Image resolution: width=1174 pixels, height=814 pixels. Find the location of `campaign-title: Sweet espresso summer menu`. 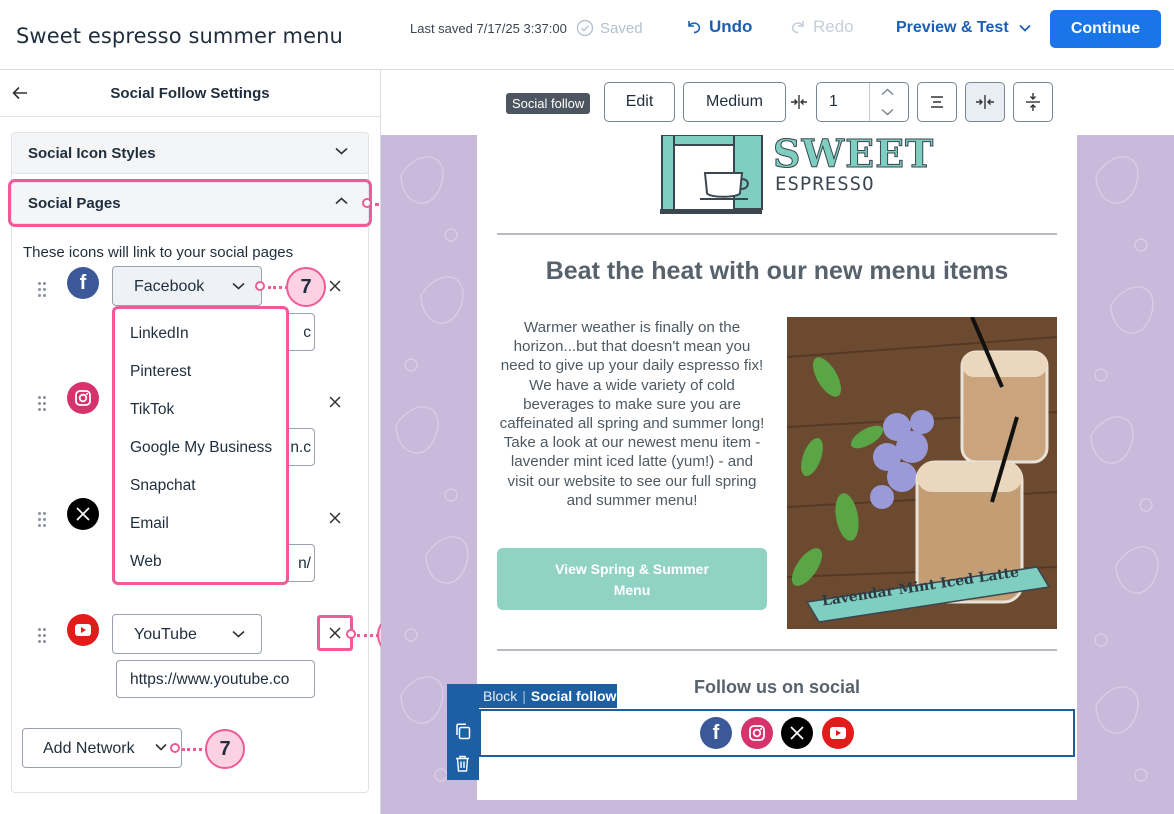

campaign-title: Sweet espresso summer menu is located at coordinates (179, 36).